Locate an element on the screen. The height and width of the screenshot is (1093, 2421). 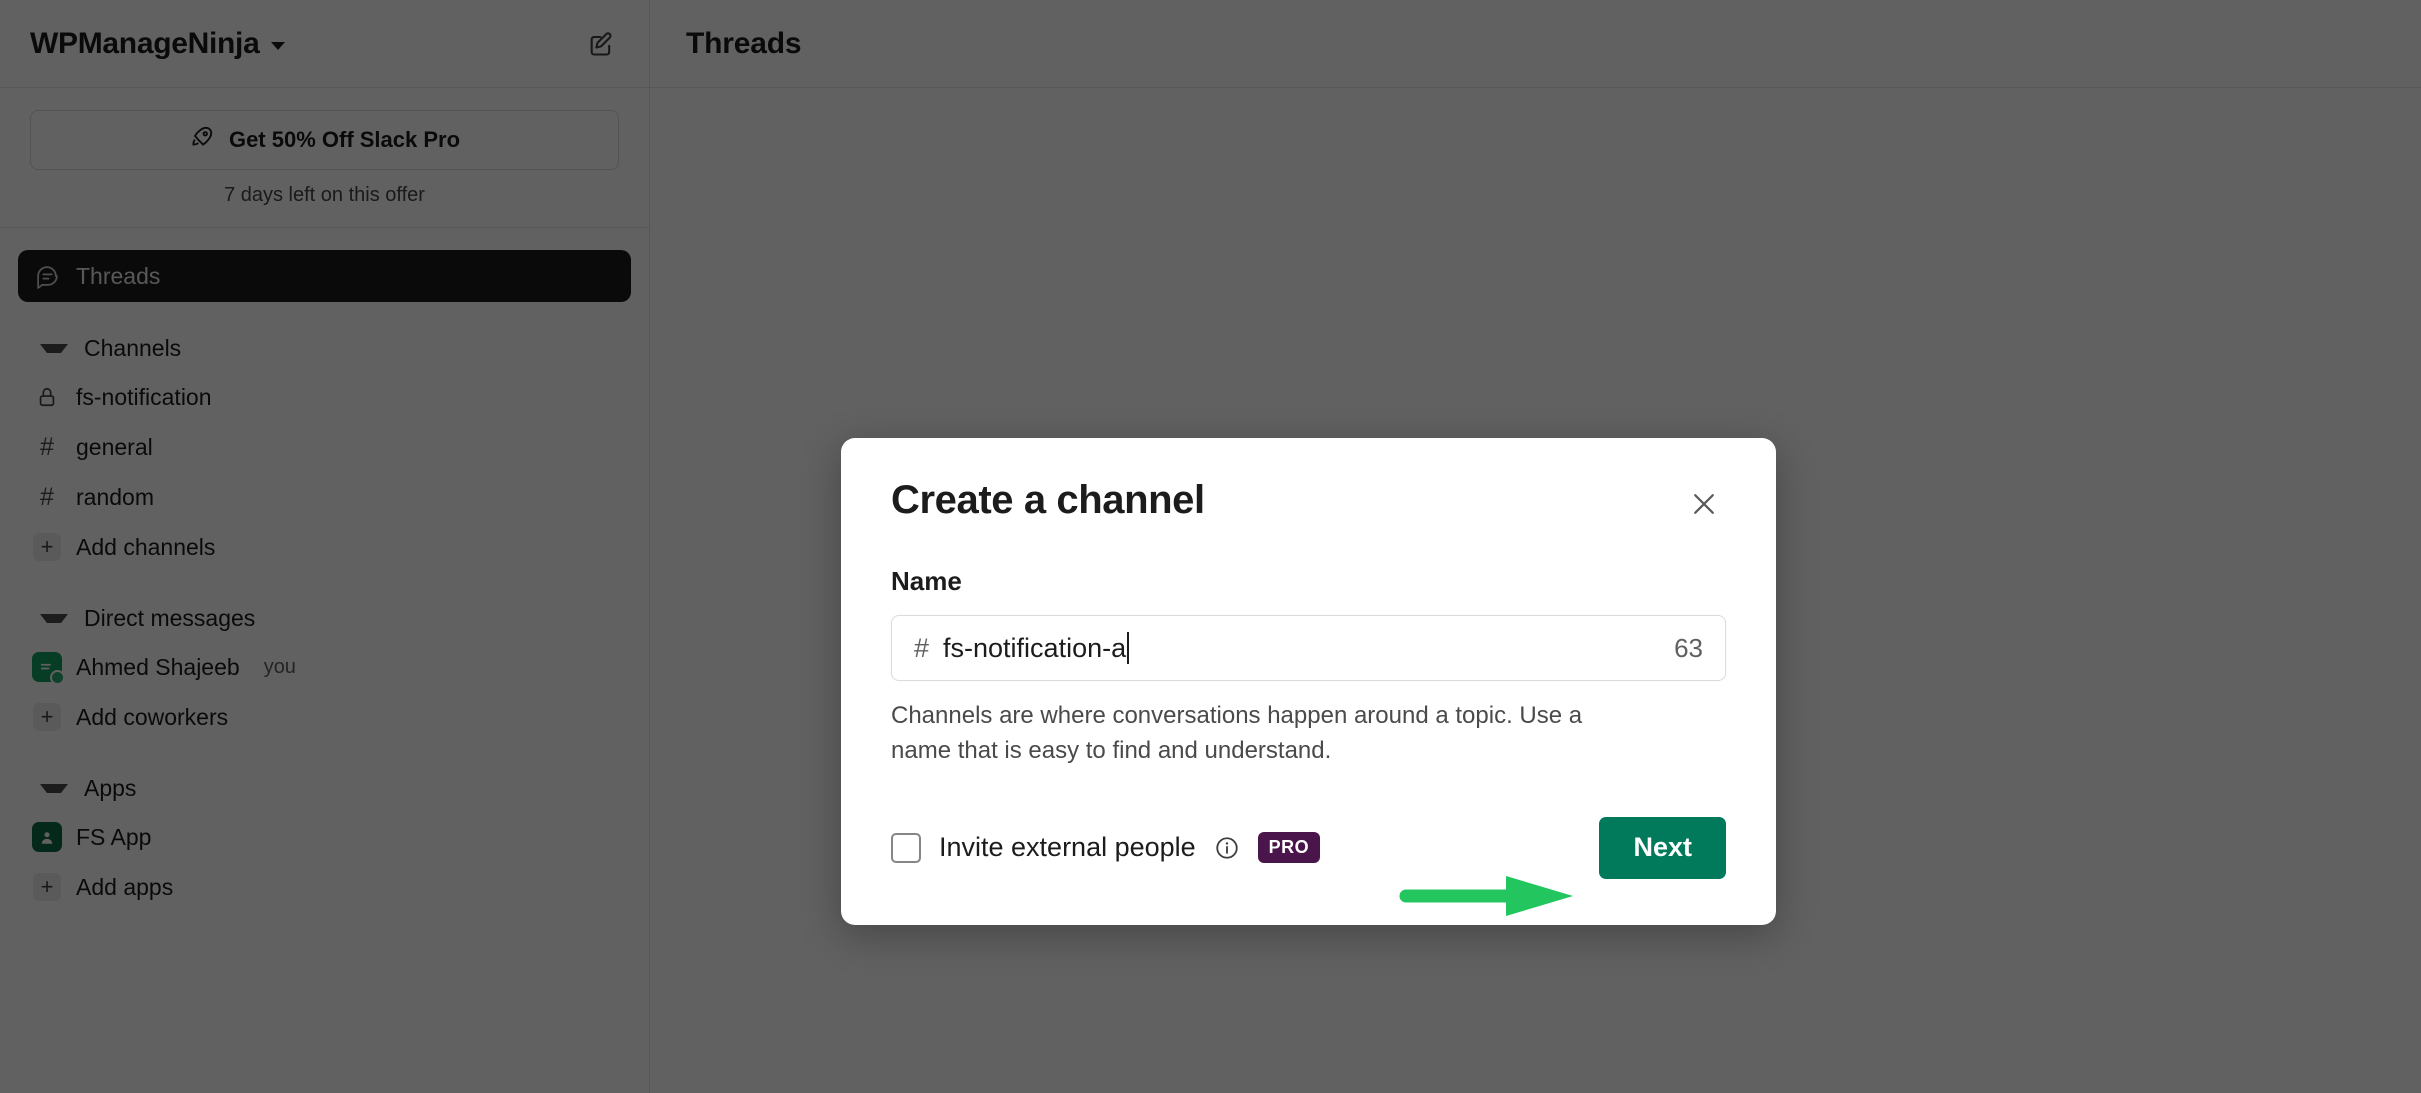
dialog-title: Create a channel is located at coordinates (1048, 500).